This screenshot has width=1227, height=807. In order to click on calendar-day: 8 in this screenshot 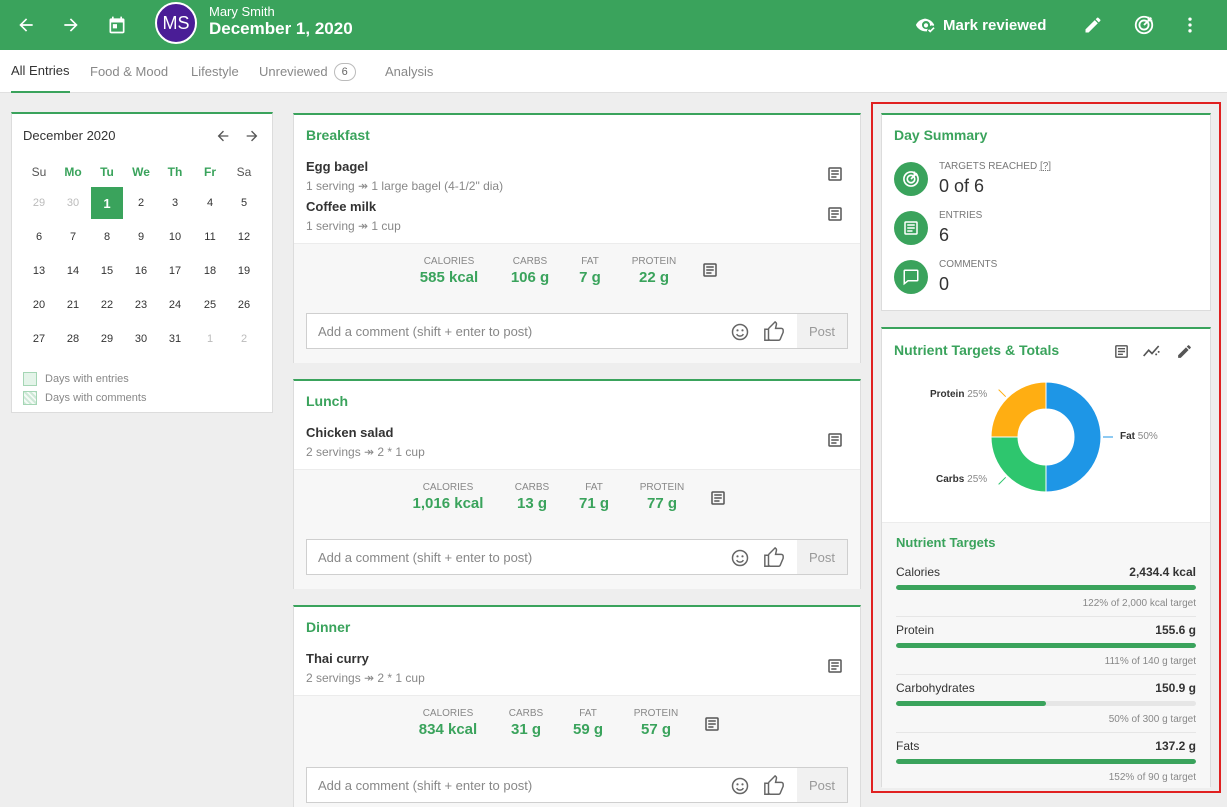, I will do `click(107, 237)`.